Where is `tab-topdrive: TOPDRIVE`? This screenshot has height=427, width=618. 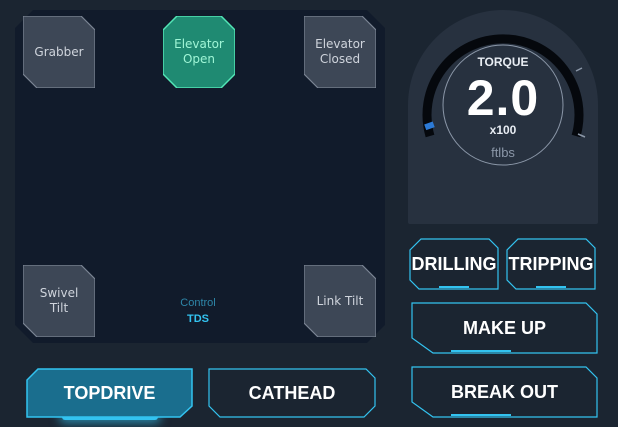
tab-topdrive: TOPDRIVE is located at coordinates (109, 393).